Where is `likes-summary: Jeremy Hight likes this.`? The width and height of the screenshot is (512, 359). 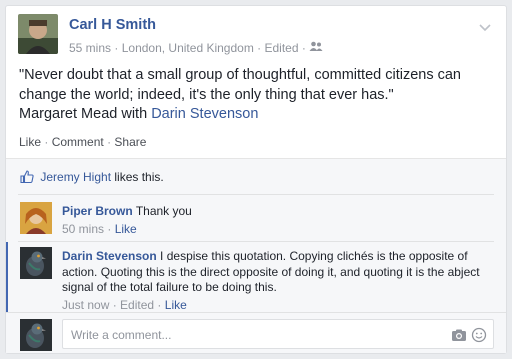 likes-summary: Jeremy Hight likes this. is located at coordinates (92, 177).